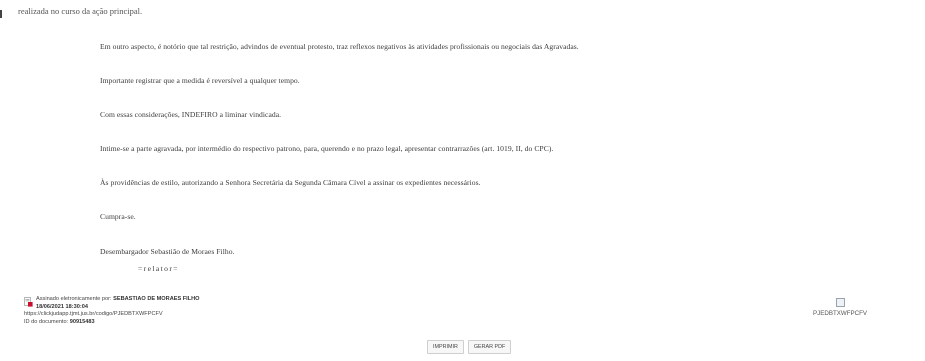 The image size is (925, 361). What do you see at coordinates (156, 299) in the screenshot?
I see `signer-name: SEBASTIAO DE MORAES FILHO` at bounding box center [156, 299].